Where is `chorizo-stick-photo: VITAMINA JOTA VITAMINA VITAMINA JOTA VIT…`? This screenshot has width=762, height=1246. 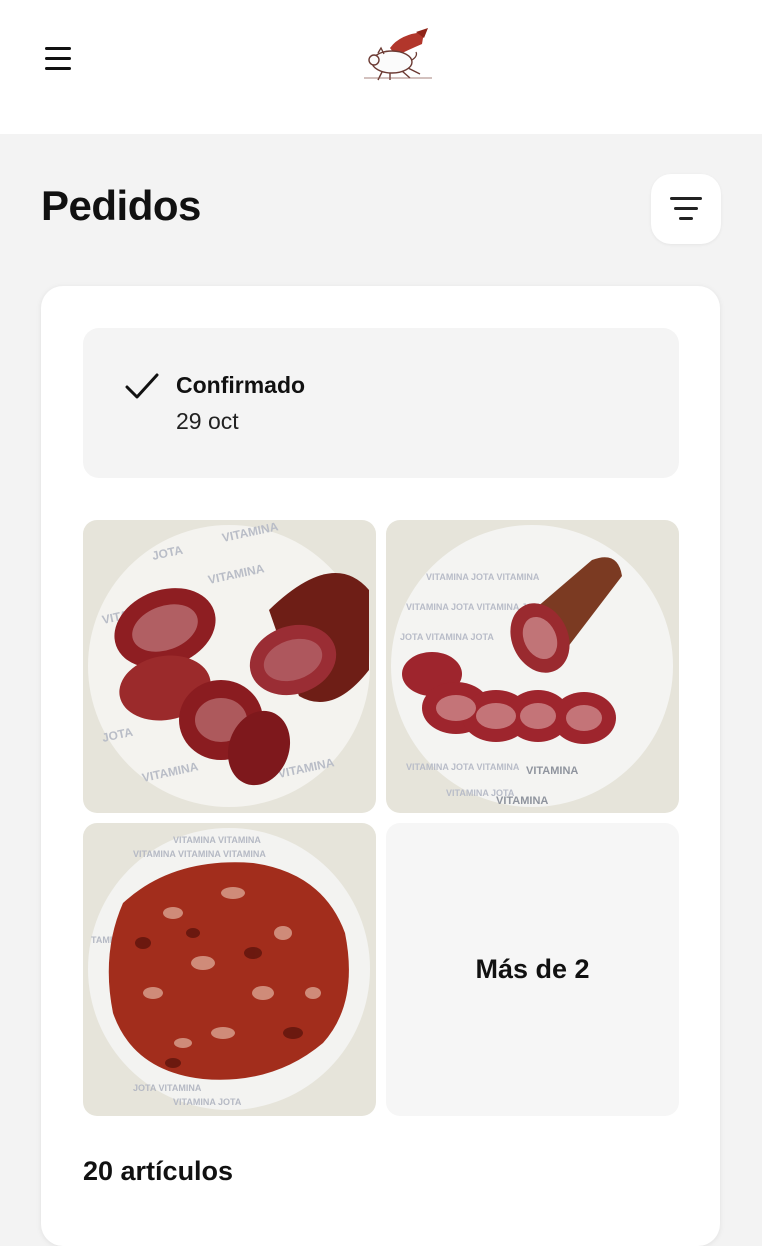 chorizo-stick-photo: VITAMINA JOTA VITAMINA VITAMINA JOTA VIT… is located at coordinates (532, 666).